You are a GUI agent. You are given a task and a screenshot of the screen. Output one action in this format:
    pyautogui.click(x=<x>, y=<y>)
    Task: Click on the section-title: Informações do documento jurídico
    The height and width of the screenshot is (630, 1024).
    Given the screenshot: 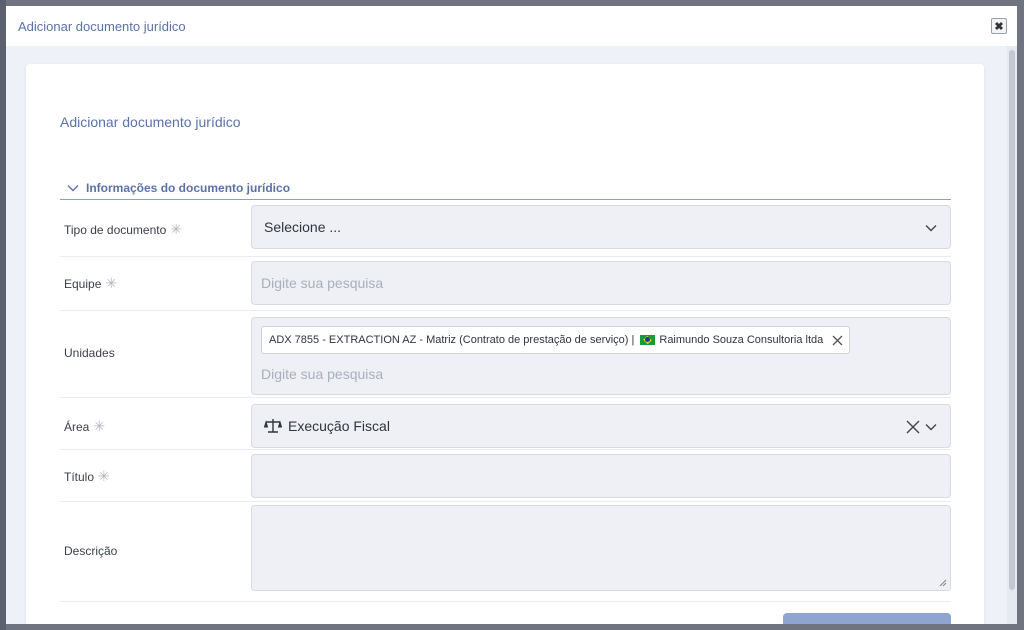 What is the action you would take?
    pyautogui.click(x=188, y=187)
    